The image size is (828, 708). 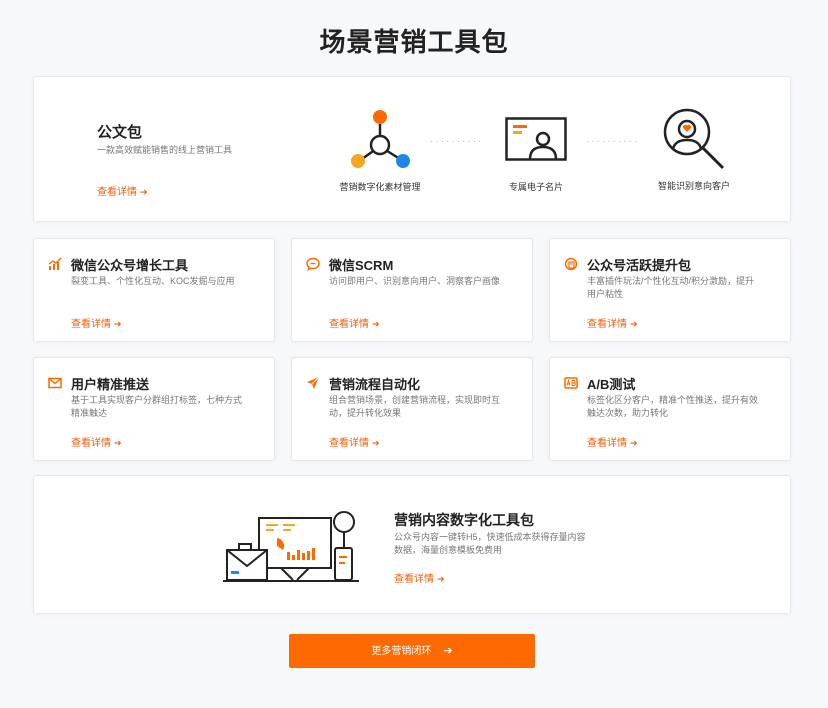 I want to click on card-title: 公众号活跃提升包, so click(x=639, y=265).